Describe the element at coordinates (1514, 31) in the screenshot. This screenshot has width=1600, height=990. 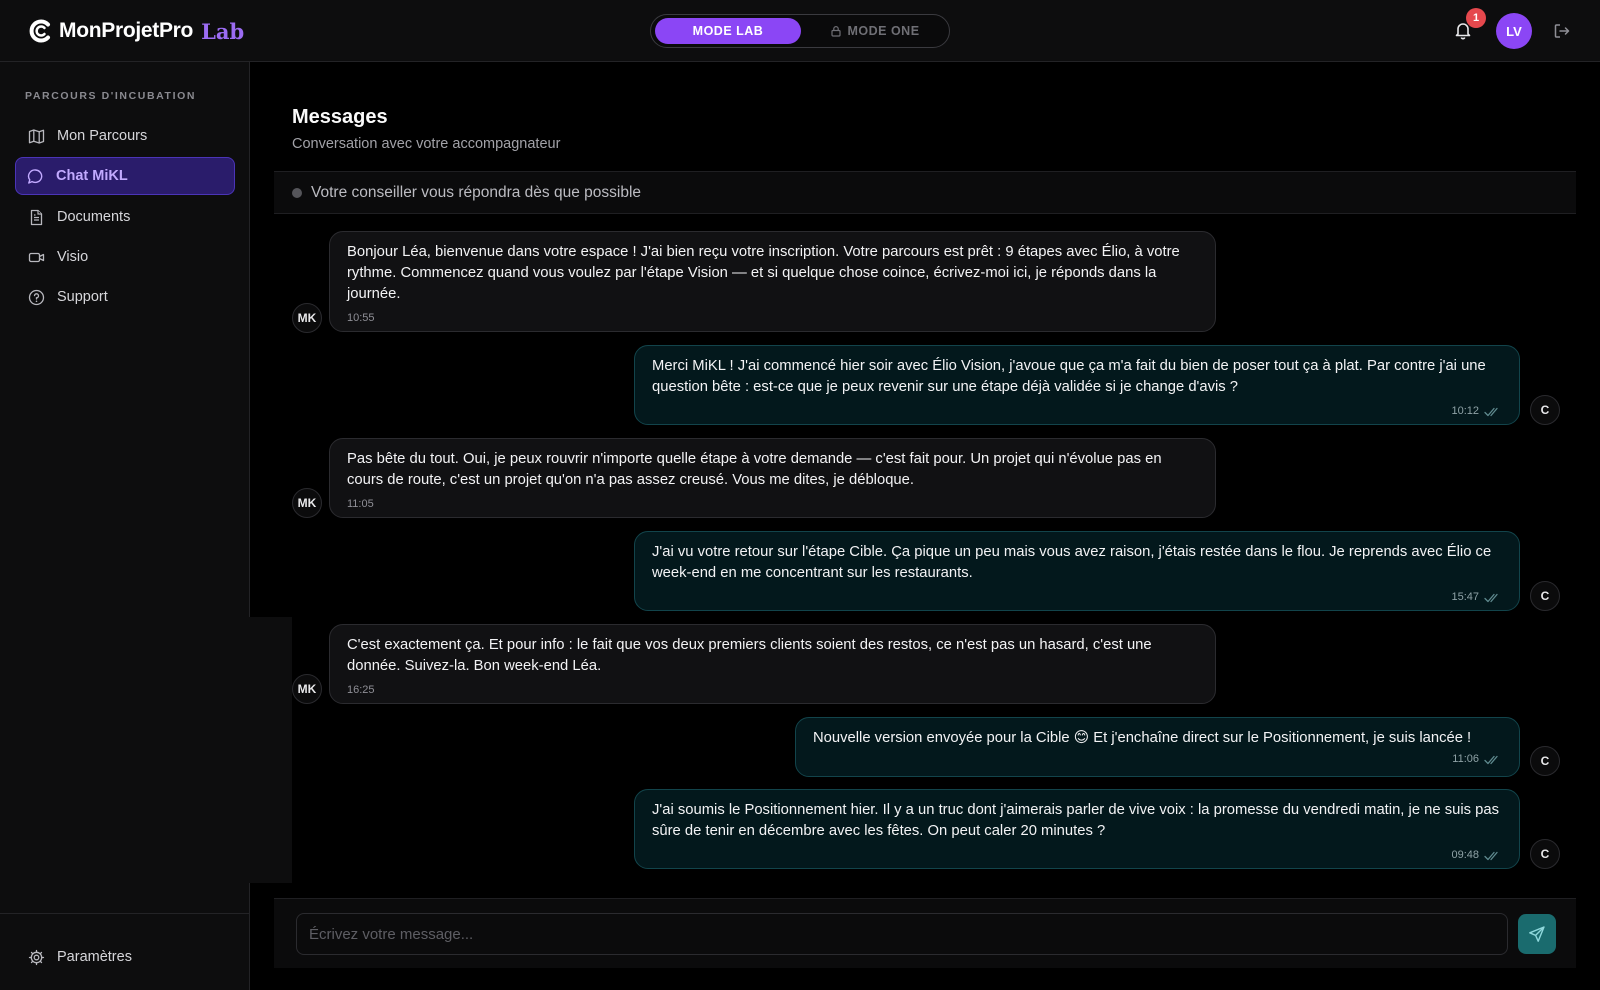
I see `user-avatar: LV` at that location.